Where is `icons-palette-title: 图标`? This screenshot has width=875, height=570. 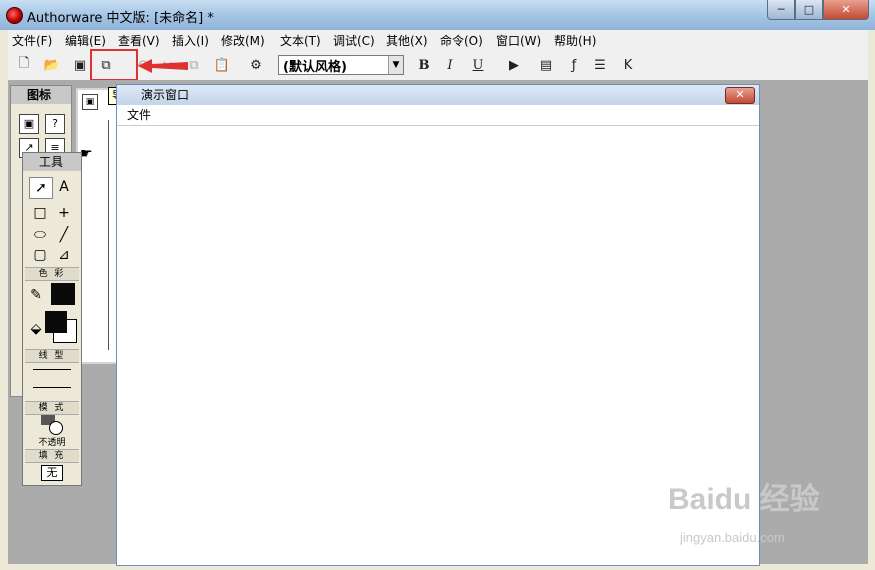
icons-palette-title: 图标 is located at coordinates (41, 95).